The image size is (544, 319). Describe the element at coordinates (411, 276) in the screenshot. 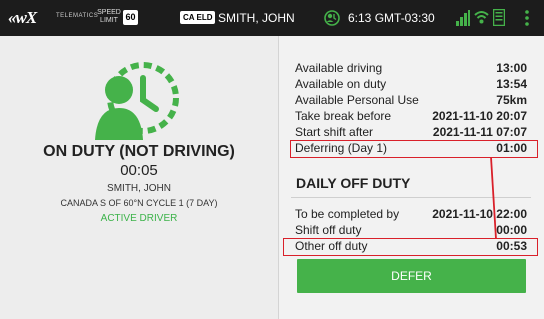

I see `defer-button: DEFER` at that location.